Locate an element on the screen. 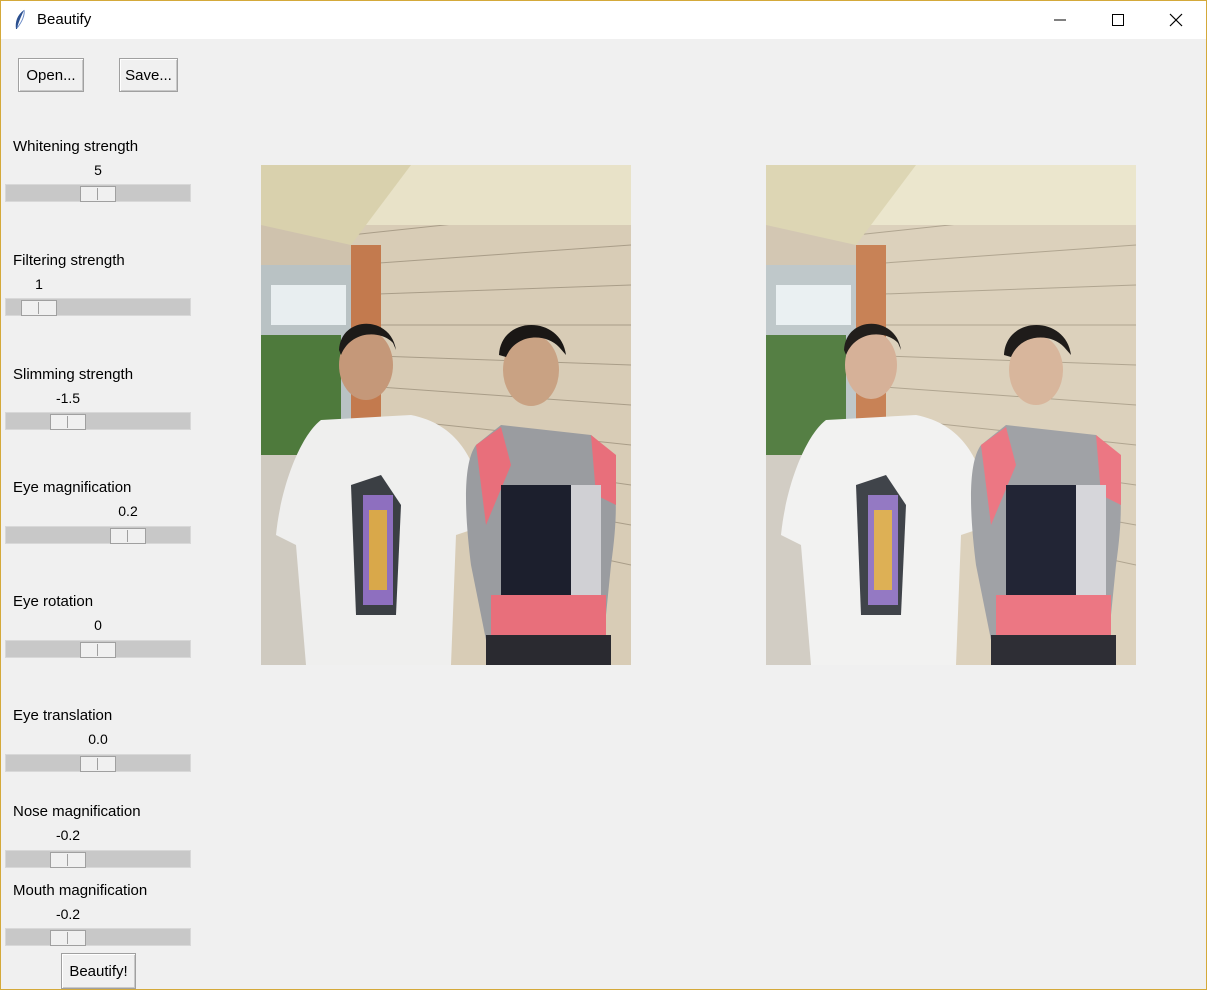 The width and height of the screenshot is (1207, 990). minimize-icon is located at coordinates (1060, 20).